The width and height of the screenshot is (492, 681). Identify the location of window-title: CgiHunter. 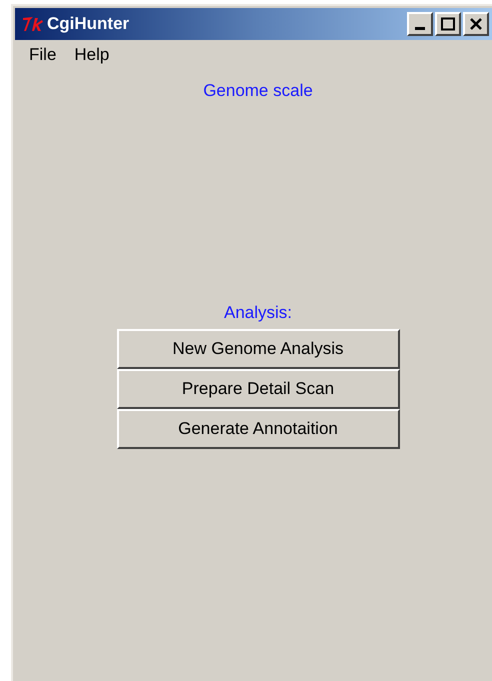
(88, 24).